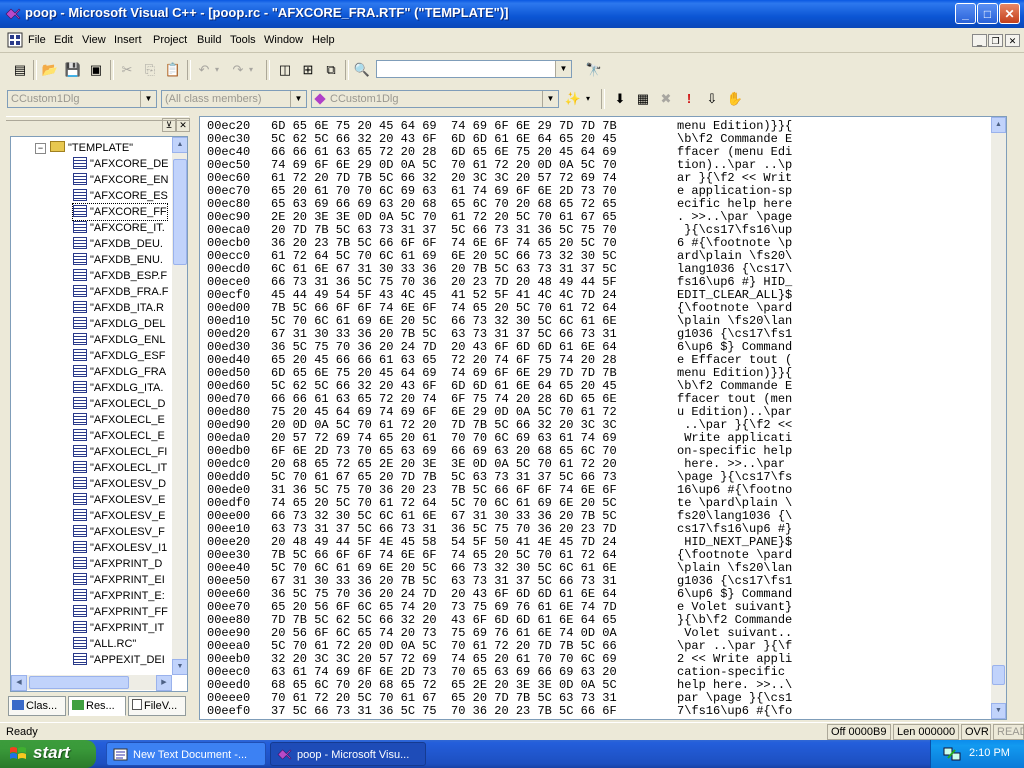 Image resolution: width=1024 pixels, height=768 pixels. What do you see at coordinates (170, 40) in the screenshot?
I see `menu-project: Project` at bounding box center [170, 40].